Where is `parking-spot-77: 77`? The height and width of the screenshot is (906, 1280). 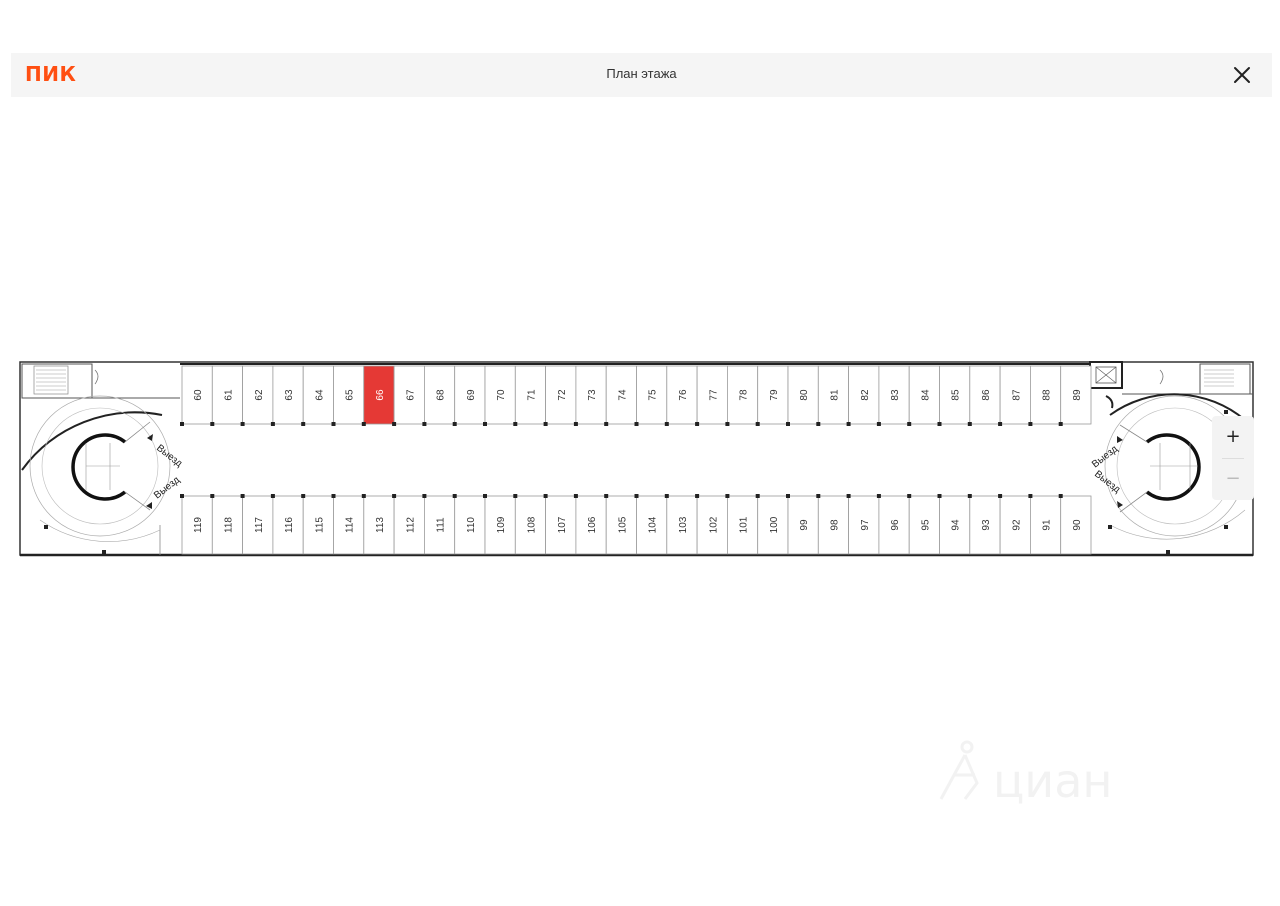
parking-spot-77: 77 is located at coordinates (711, 395).